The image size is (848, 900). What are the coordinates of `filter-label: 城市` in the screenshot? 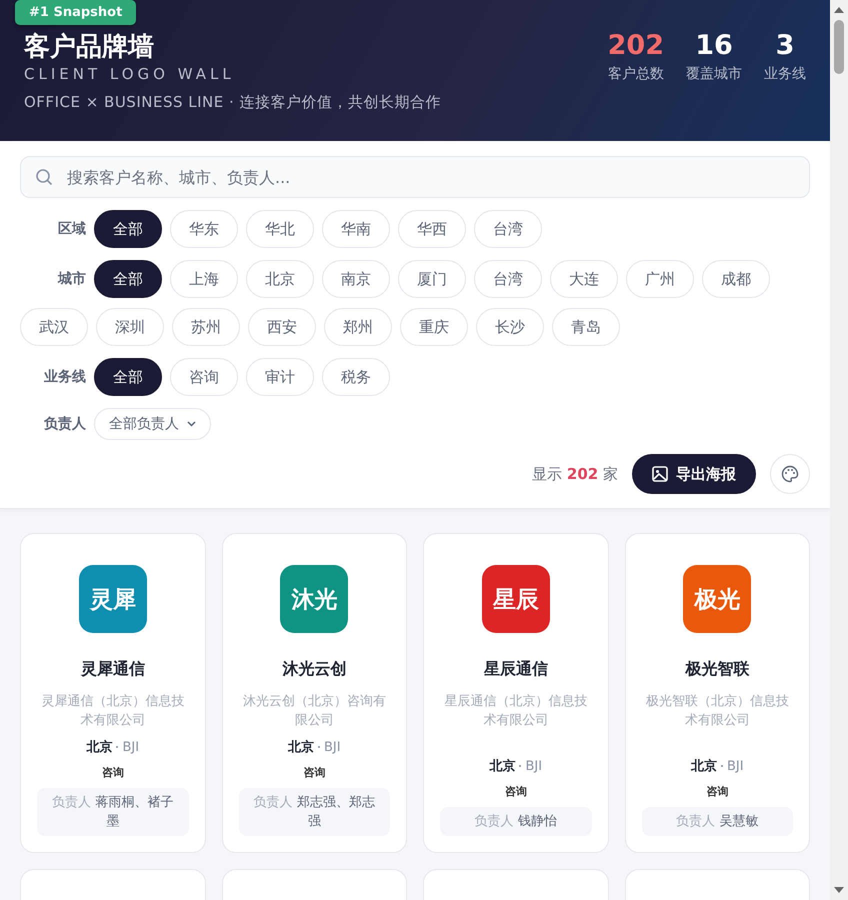 It's located at (71, 279).